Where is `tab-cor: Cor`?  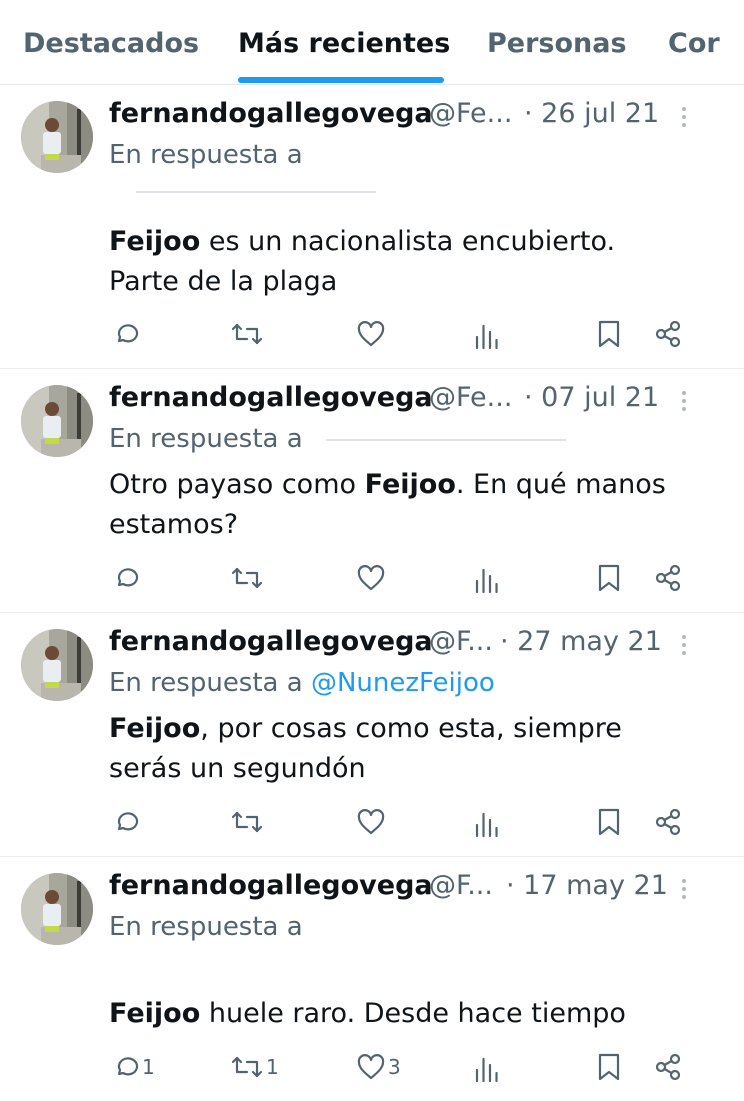 tab-cor: Cor is located at coordinates (694, 43).